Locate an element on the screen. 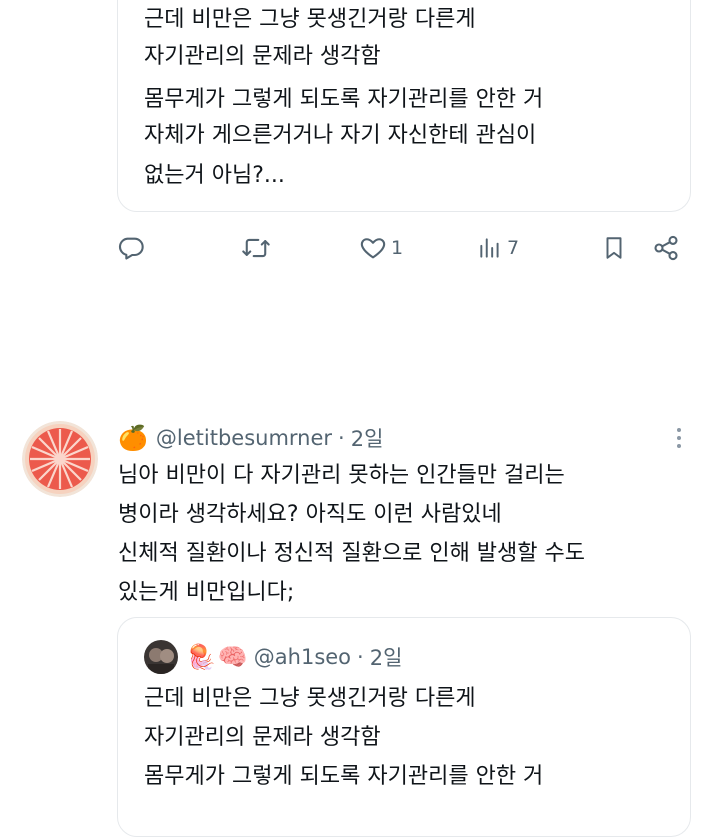 This screenshot has height=837, width=714. reply-text-line: 병이라 생각하세요? 아직도 이런 사람있네 is located at coordinates (310, 514).